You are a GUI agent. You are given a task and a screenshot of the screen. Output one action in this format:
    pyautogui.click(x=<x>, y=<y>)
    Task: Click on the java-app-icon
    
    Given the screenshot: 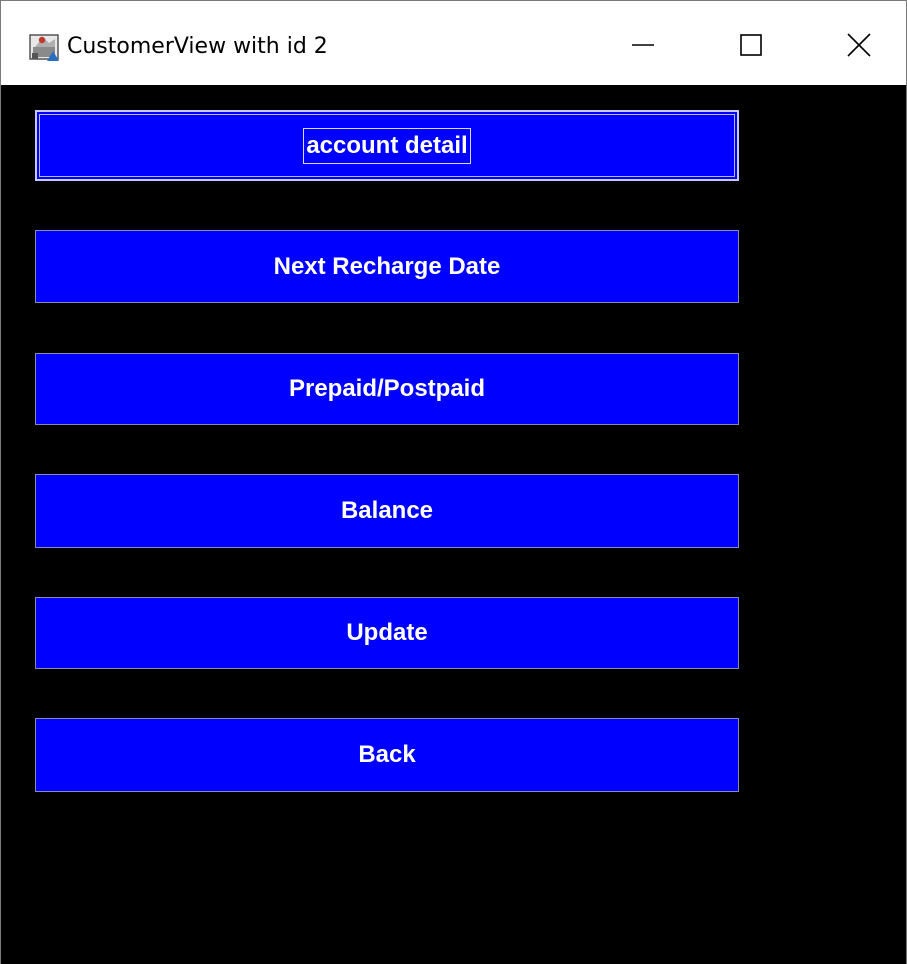 What is the action you would take?
    pyautogui.click(x=45, y=47)
    